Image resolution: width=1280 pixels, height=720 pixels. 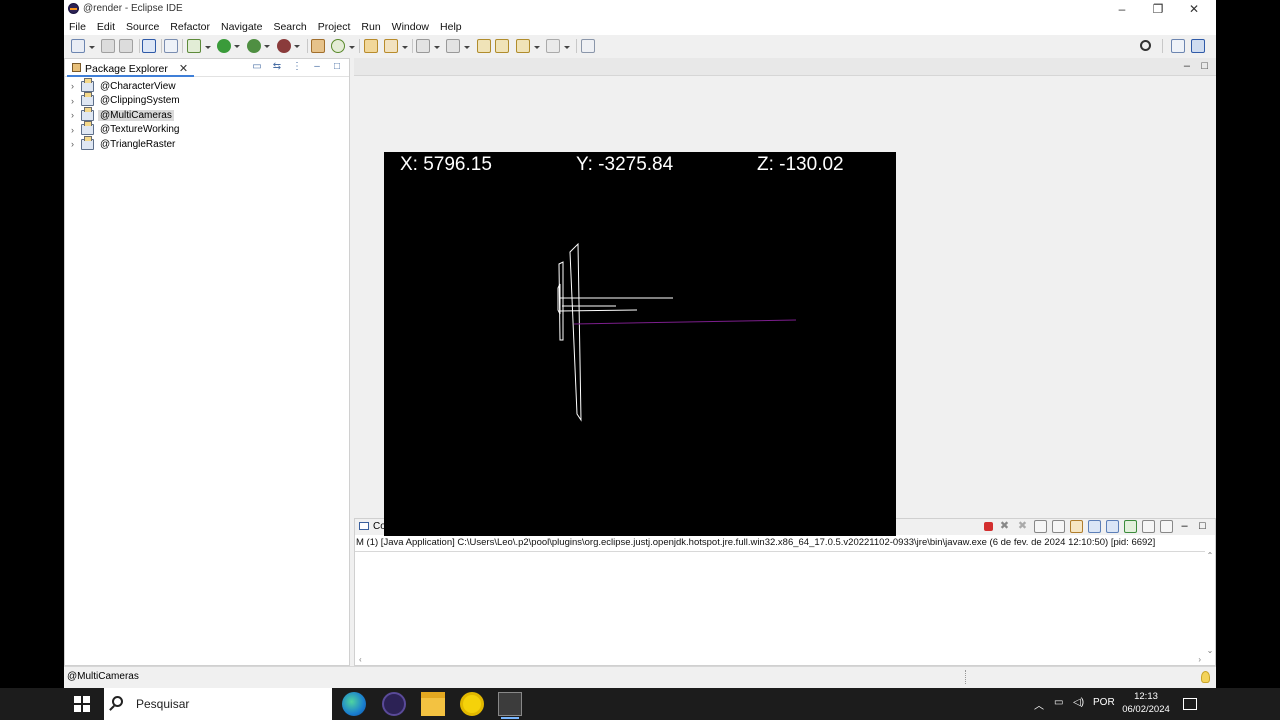 What do you see at coordinates (1104, 702) in the screenshot?
I see `language-indicator: POR` at bounding box center [1104, 702].